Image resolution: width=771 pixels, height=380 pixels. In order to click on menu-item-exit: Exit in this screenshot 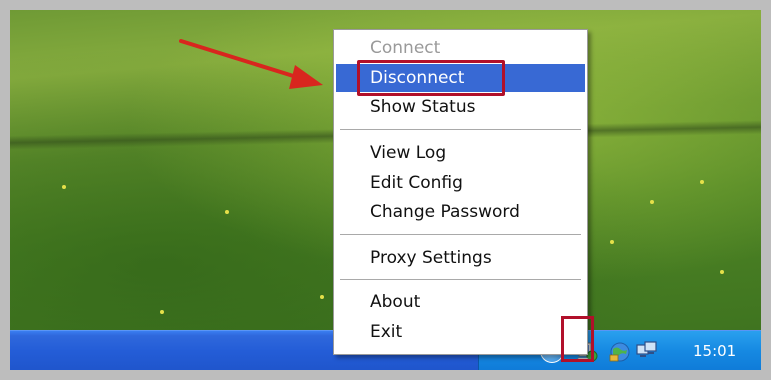, I will do `click(460, 332)`.